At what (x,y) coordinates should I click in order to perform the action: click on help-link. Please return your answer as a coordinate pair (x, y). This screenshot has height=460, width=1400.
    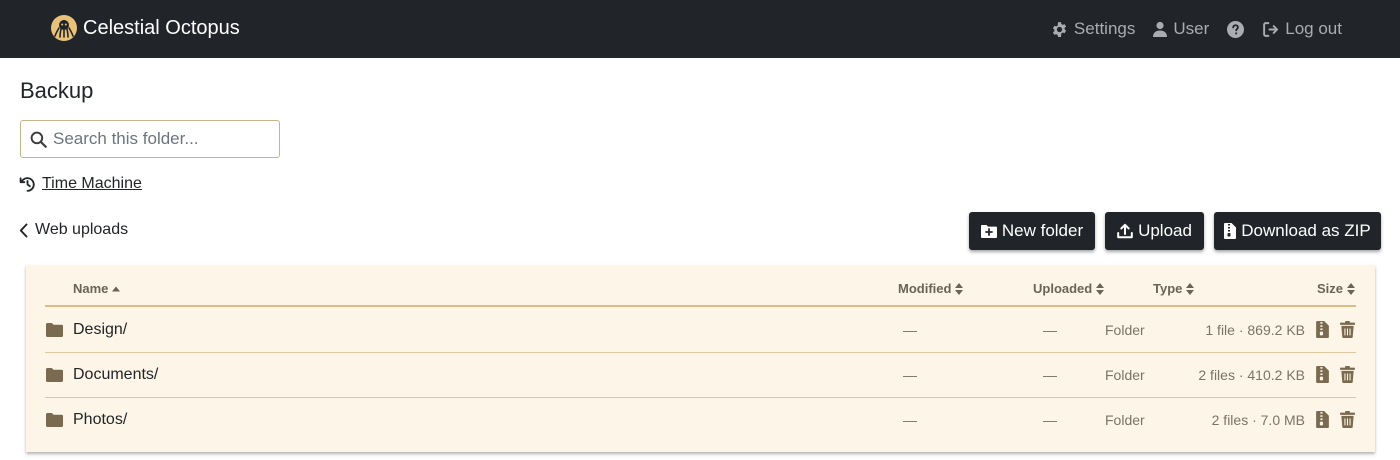
    Looking at the image, I should click on (1236, 29).